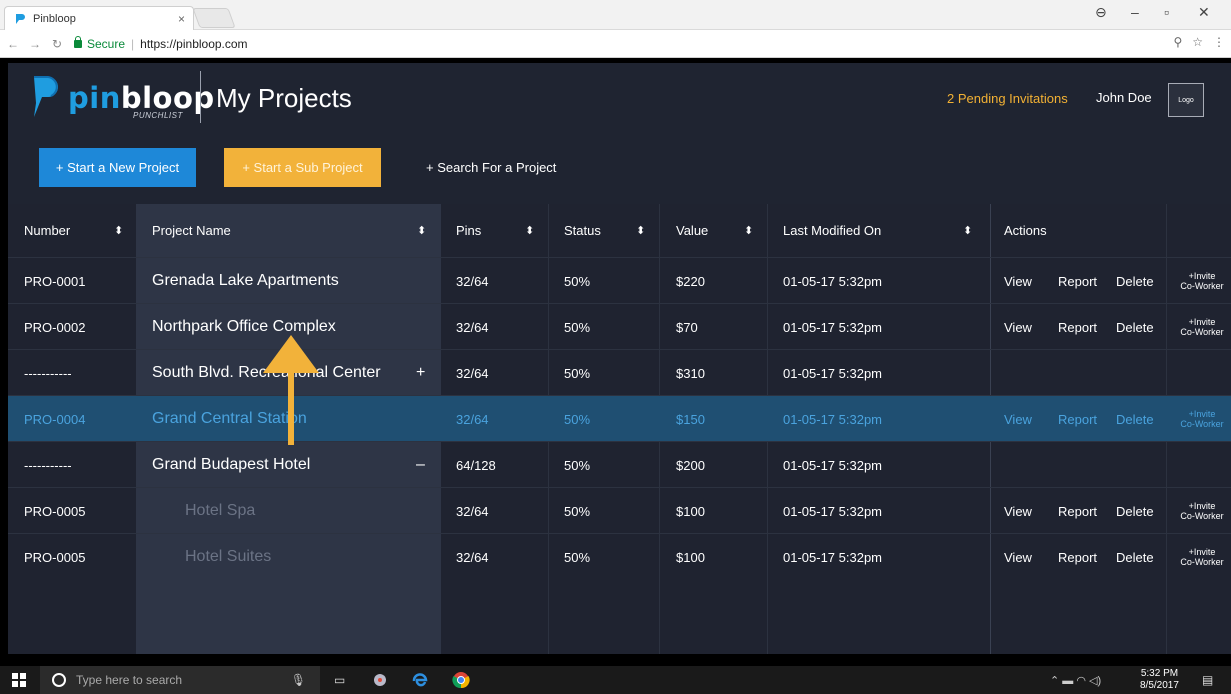 The width and height of the screenshot is (1231, 694). What do you see at coordinates (491, 167) in the screenshot?
I see `search-project-button: + Search For a Project` at bounding box center [491, 167].